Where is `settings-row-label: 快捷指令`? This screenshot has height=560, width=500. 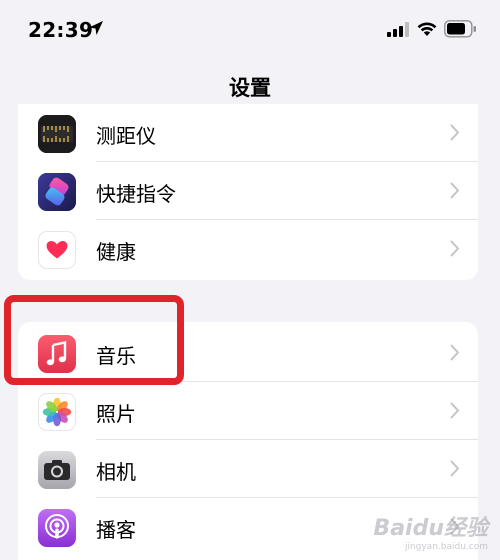
settings-row-label: 快捷指令 is located at coordinates (136, 194).